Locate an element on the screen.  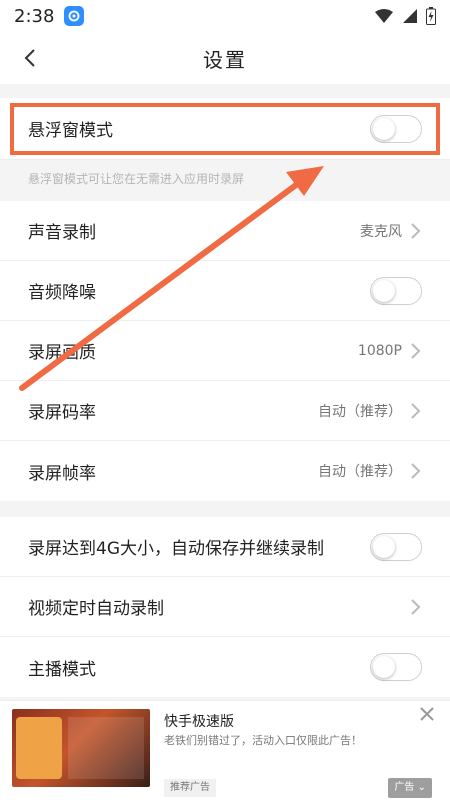
bitrate-row: 录屏码率 自动（推荐） is located at coordinates (225, 411).